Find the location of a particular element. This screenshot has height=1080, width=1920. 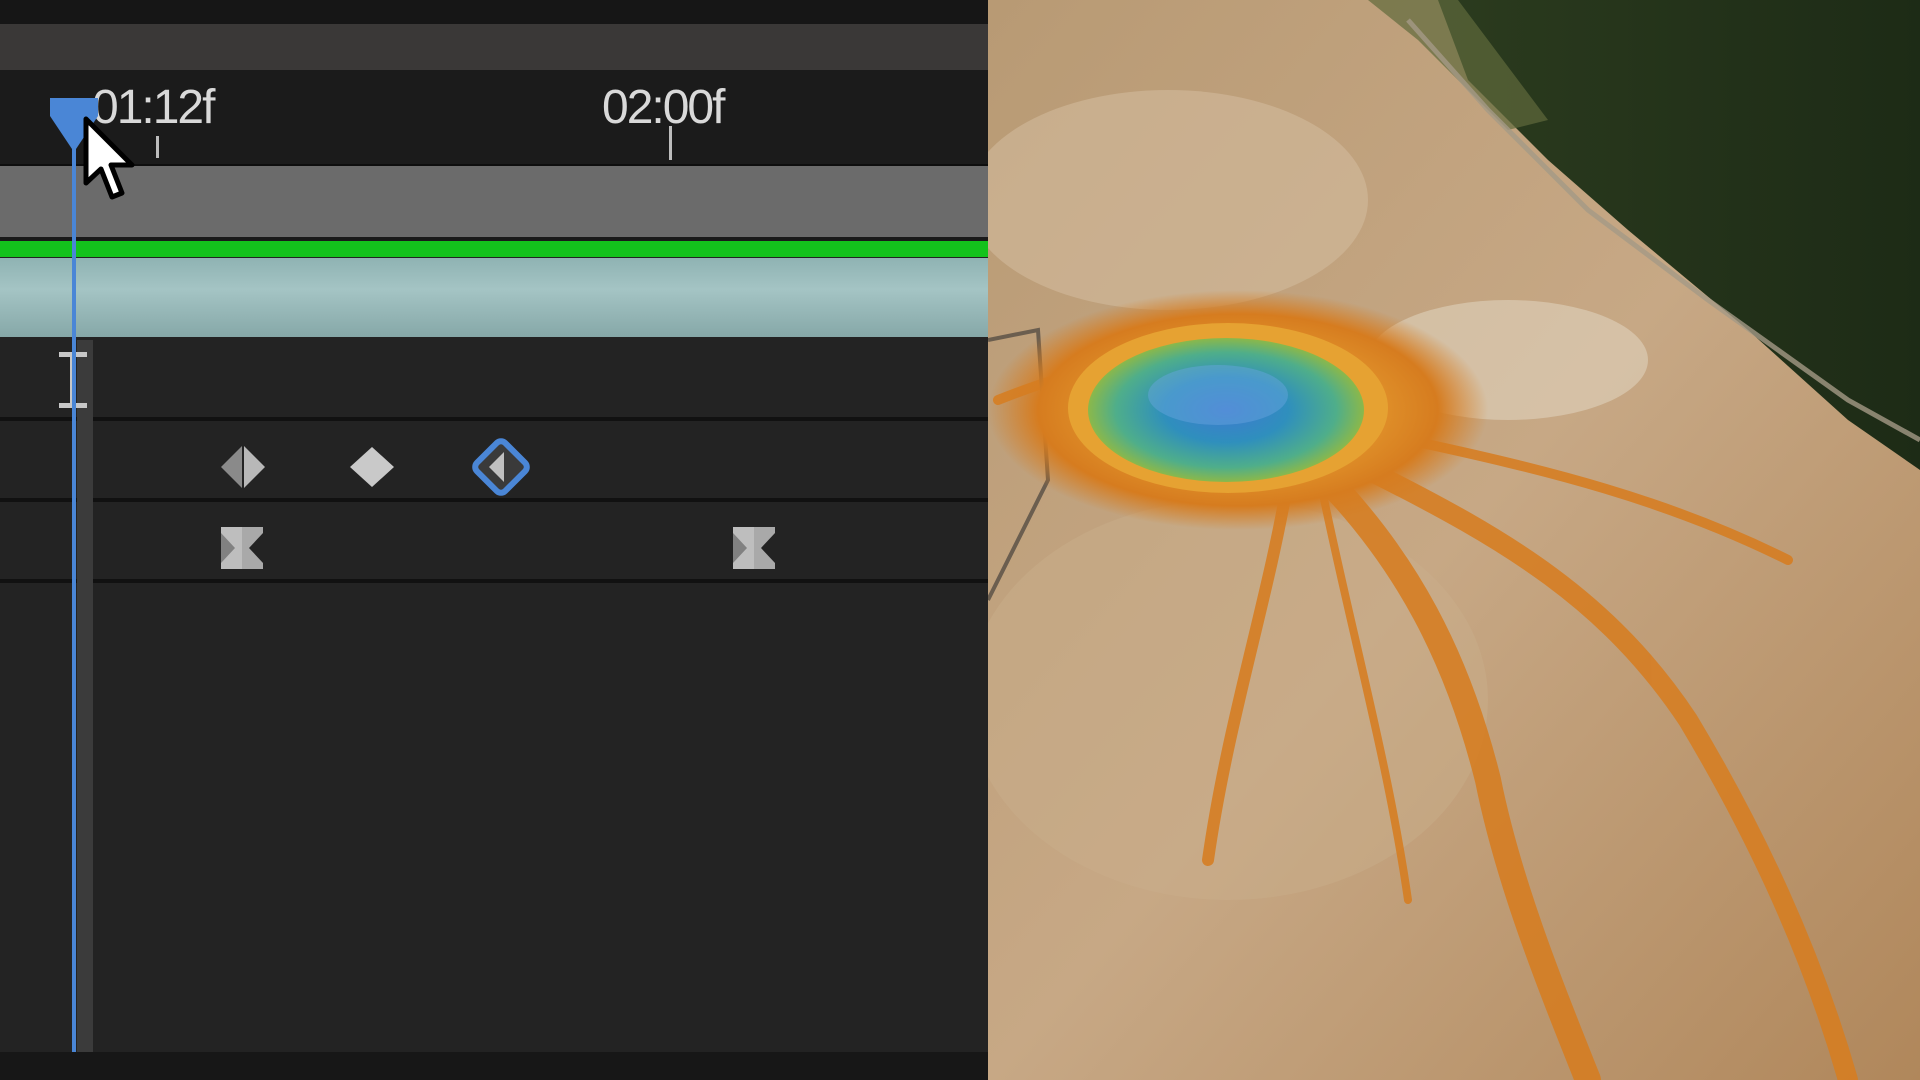

layer-in-point-edge is located at coordinates (85, 696).